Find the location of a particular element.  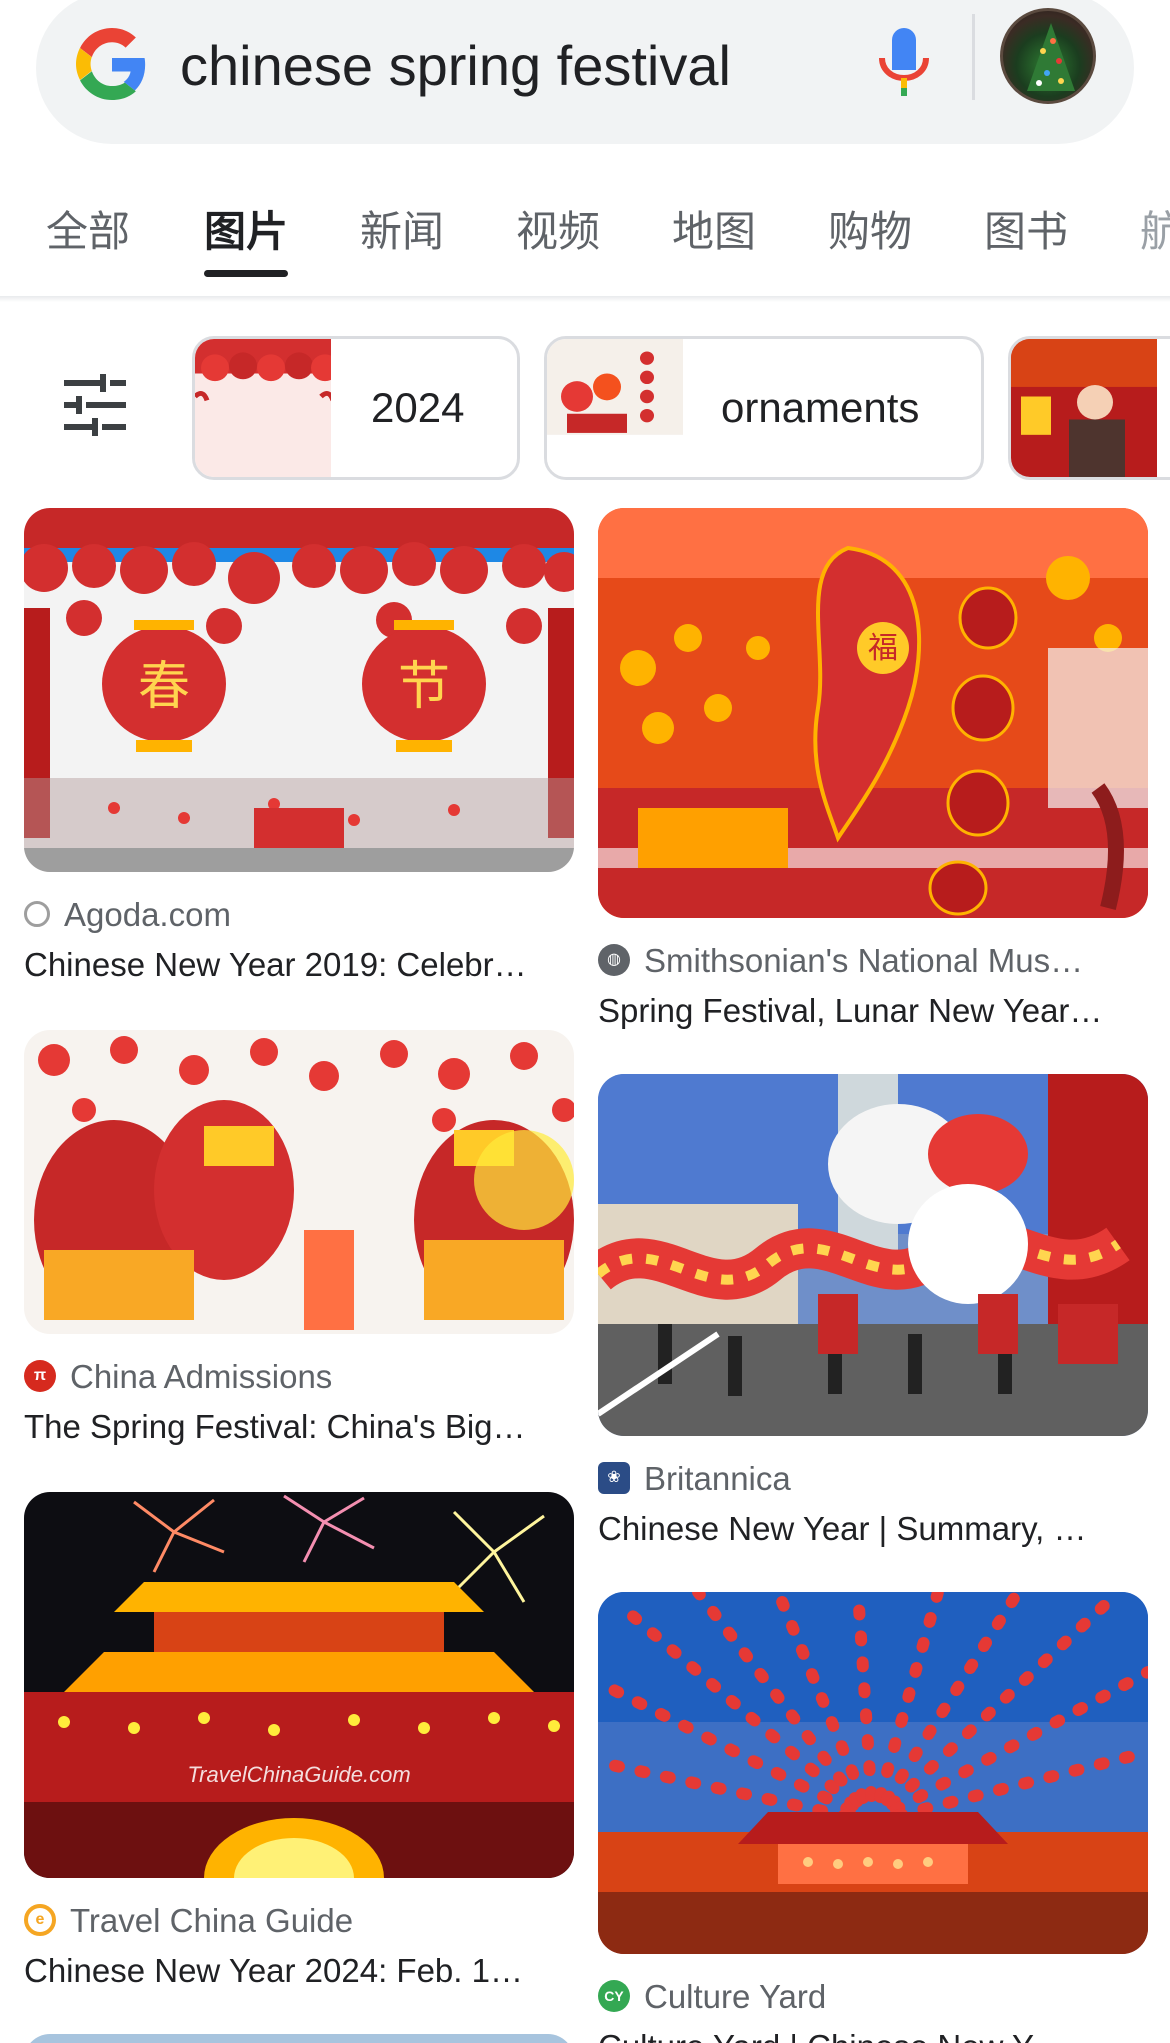

chip-partial is located at coordinates (1089, 408).